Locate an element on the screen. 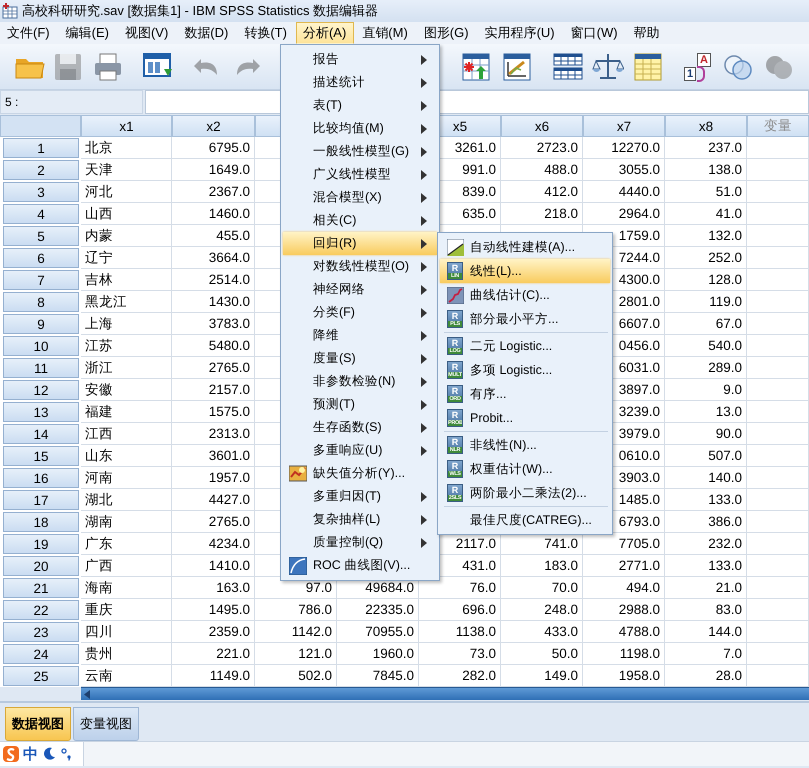 The image size is (809, 768). menu-item: 神经网络 is located at coordinates (360, 289).